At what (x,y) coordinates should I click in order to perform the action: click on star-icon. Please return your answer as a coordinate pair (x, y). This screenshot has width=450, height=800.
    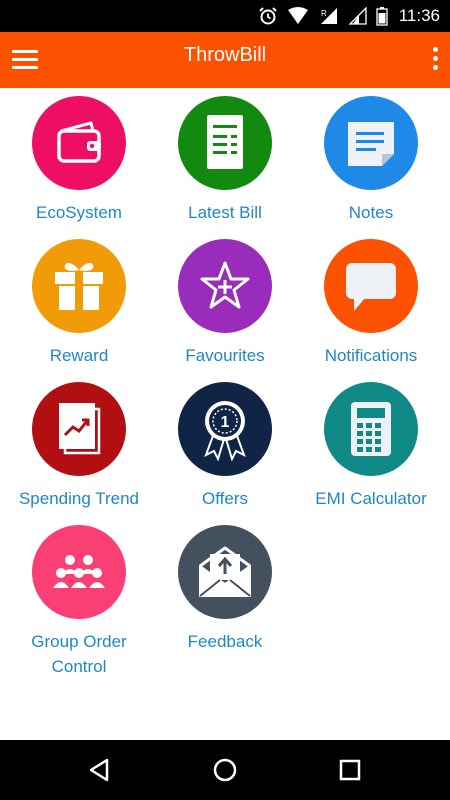
    Looking at the image, I should click on (225, 285).